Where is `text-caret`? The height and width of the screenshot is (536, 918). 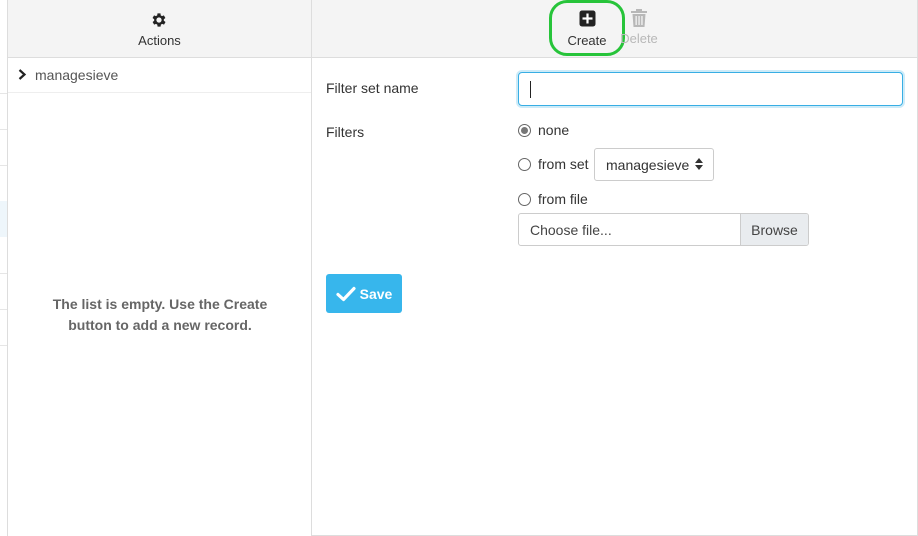
text-caret is located at coordinates (530, 89).